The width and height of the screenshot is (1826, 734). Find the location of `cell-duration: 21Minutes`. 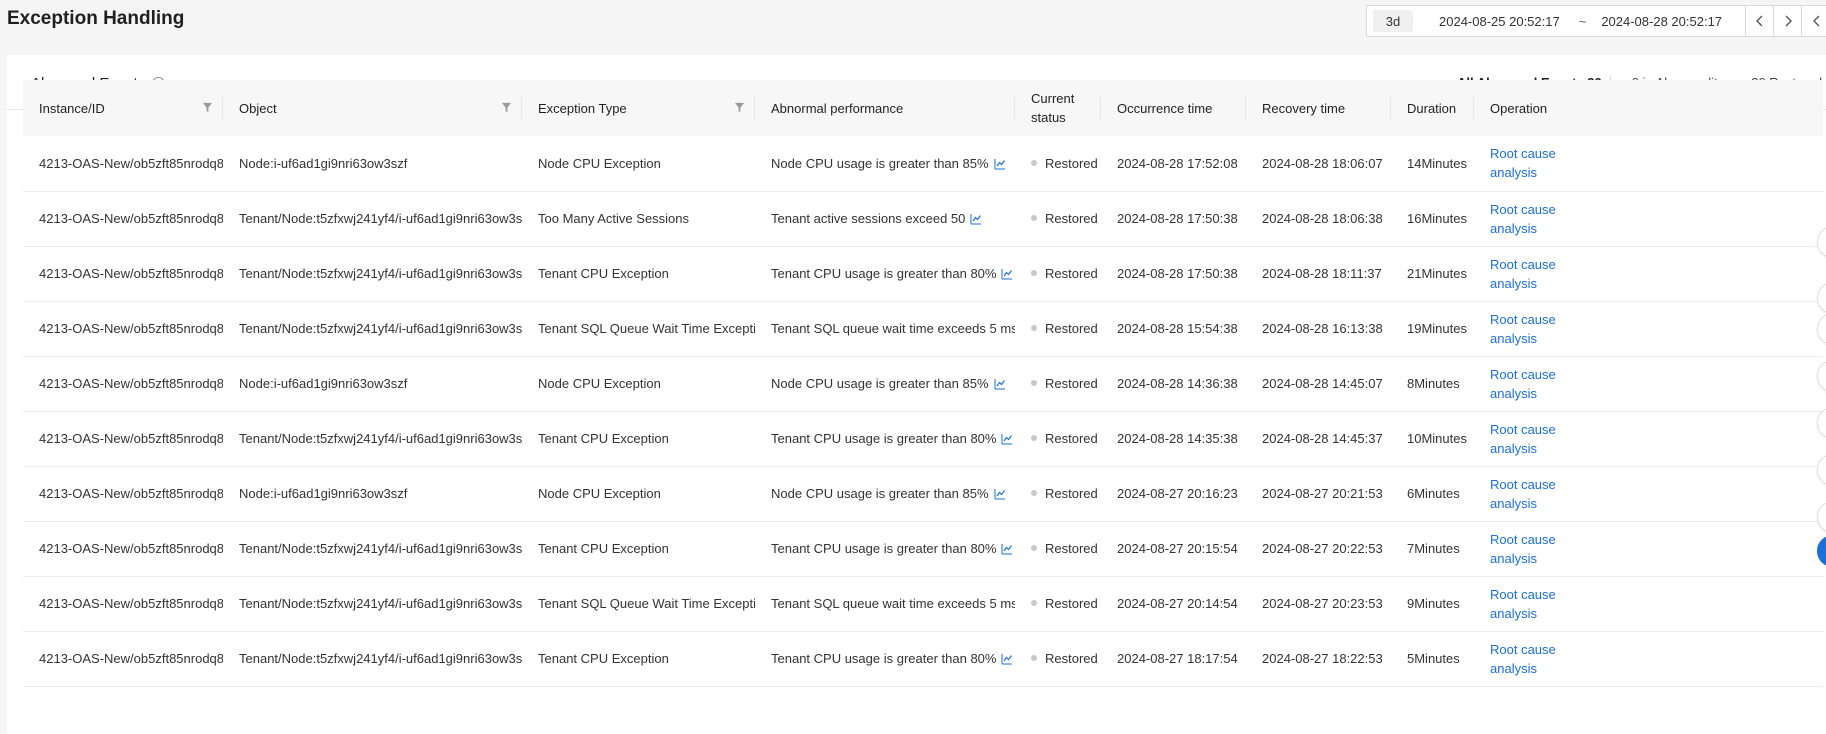

cell-duration: 21Minutes is located at coordinates (1437, 273).